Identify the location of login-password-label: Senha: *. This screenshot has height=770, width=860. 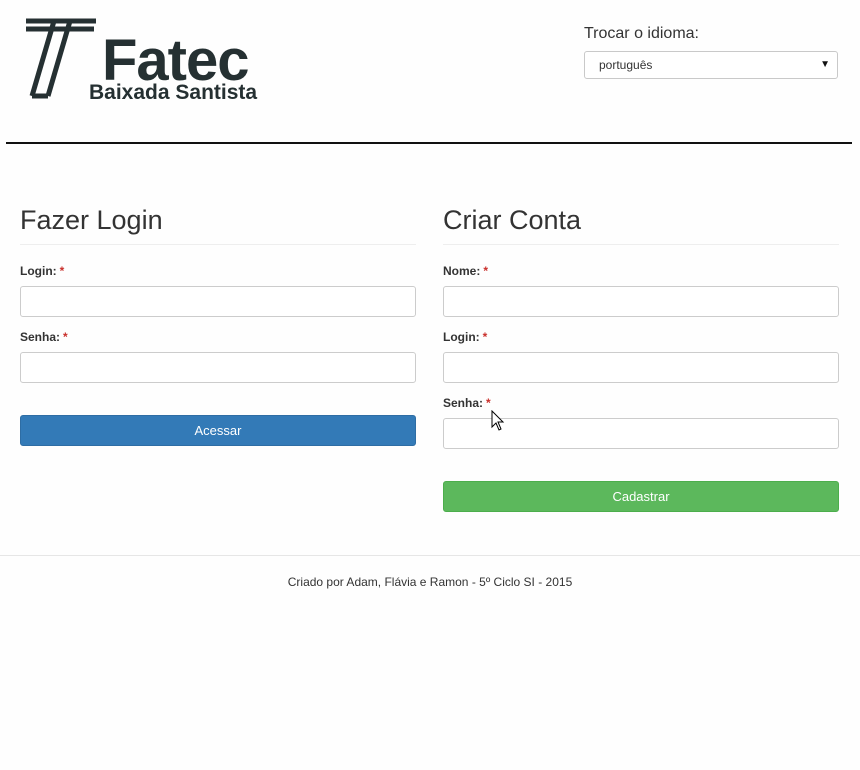
(44, 337).